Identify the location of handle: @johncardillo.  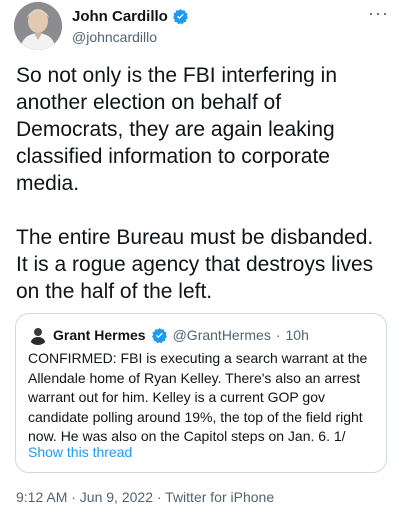
(130, 37).